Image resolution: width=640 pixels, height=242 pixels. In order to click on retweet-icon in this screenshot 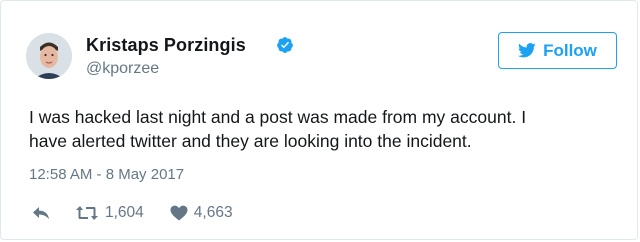, I will do `click(87, 213)`.